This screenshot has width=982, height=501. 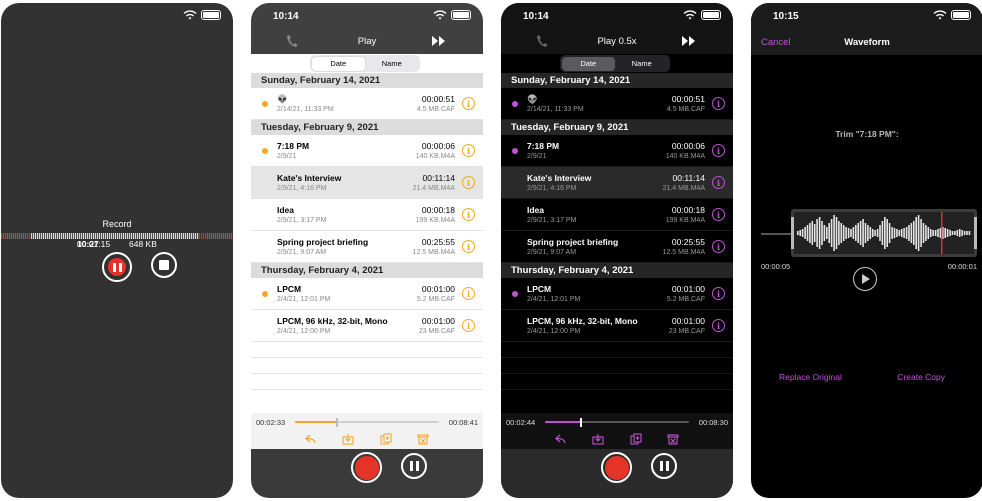 What do you see at coordinates (866, 42) in the screenshot?
I see `nav-bar: Cancel Waveform` at bounding box center [866, 42].